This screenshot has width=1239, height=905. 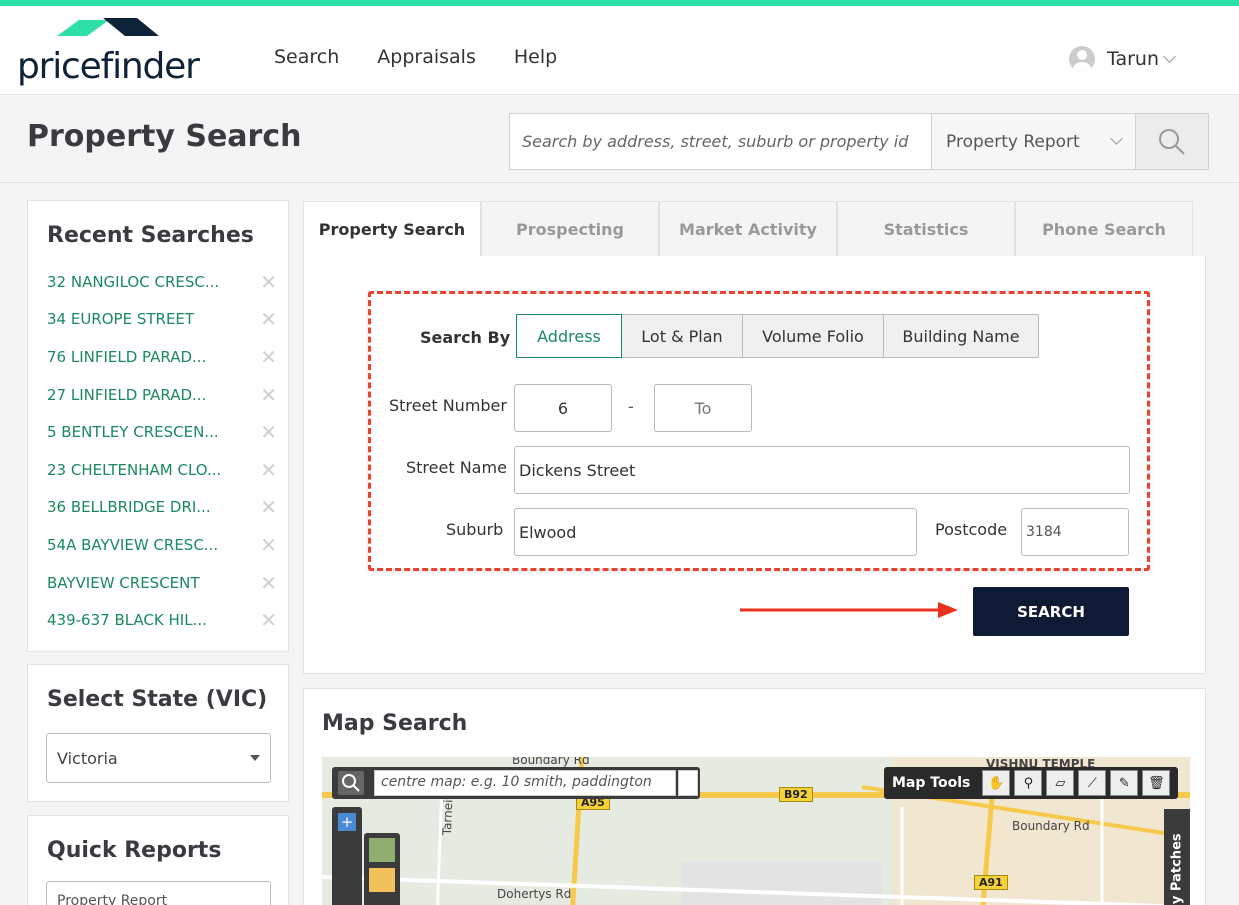 What do you see at coordinates (1092, 783) in the screenshot?
I see `draw-line-icon: ⟋` at bounding box center [1092, 783].